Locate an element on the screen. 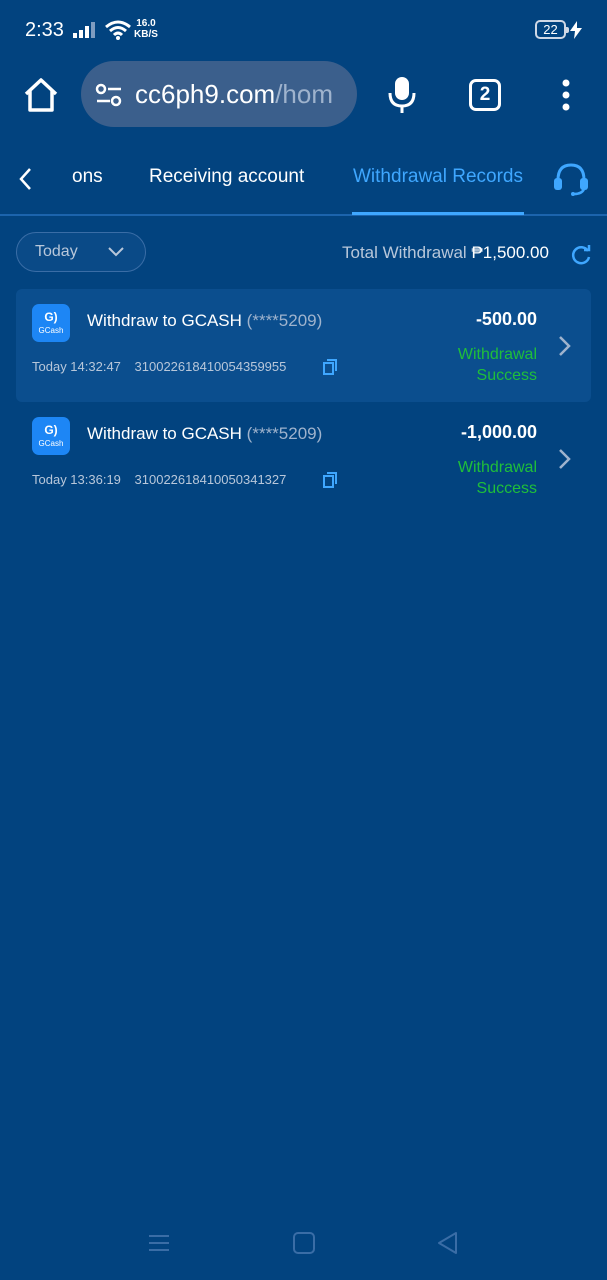 This screenshot has width=607, height=1280. date-filter-dropdown: Today is located at coordinates (81, 252).